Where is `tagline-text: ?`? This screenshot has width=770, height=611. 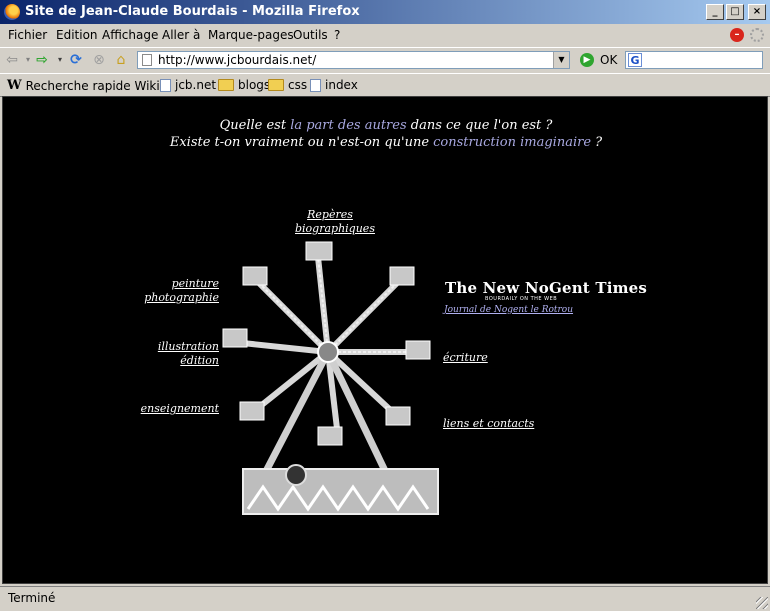 tagline-text: ? is located at coordinates (597, 142).